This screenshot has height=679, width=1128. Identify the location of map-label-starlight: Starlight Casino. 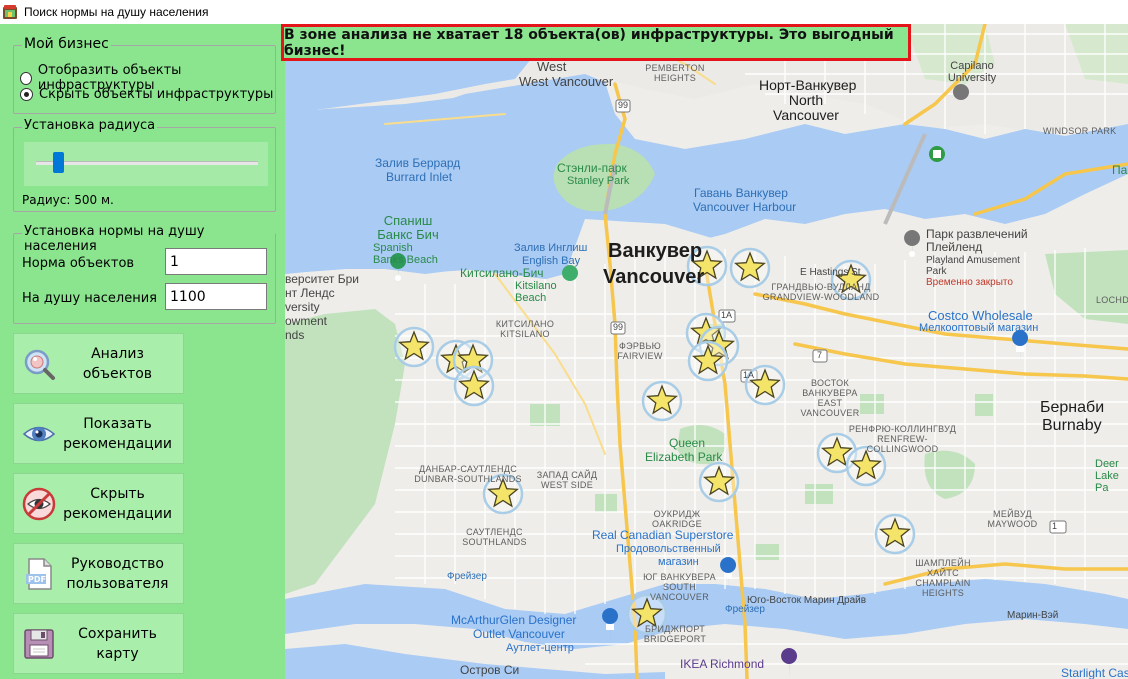
(1094, 672).